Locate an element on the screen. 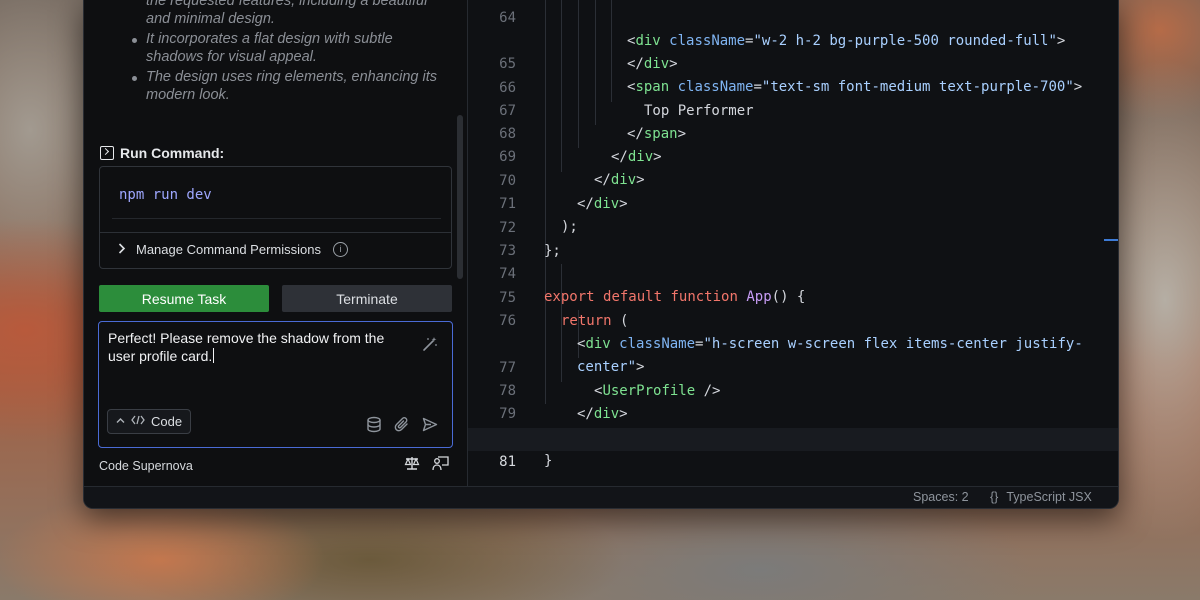 This screenshot has height=600, width=1200. terminal-icon is located at coordinates (107, 153).